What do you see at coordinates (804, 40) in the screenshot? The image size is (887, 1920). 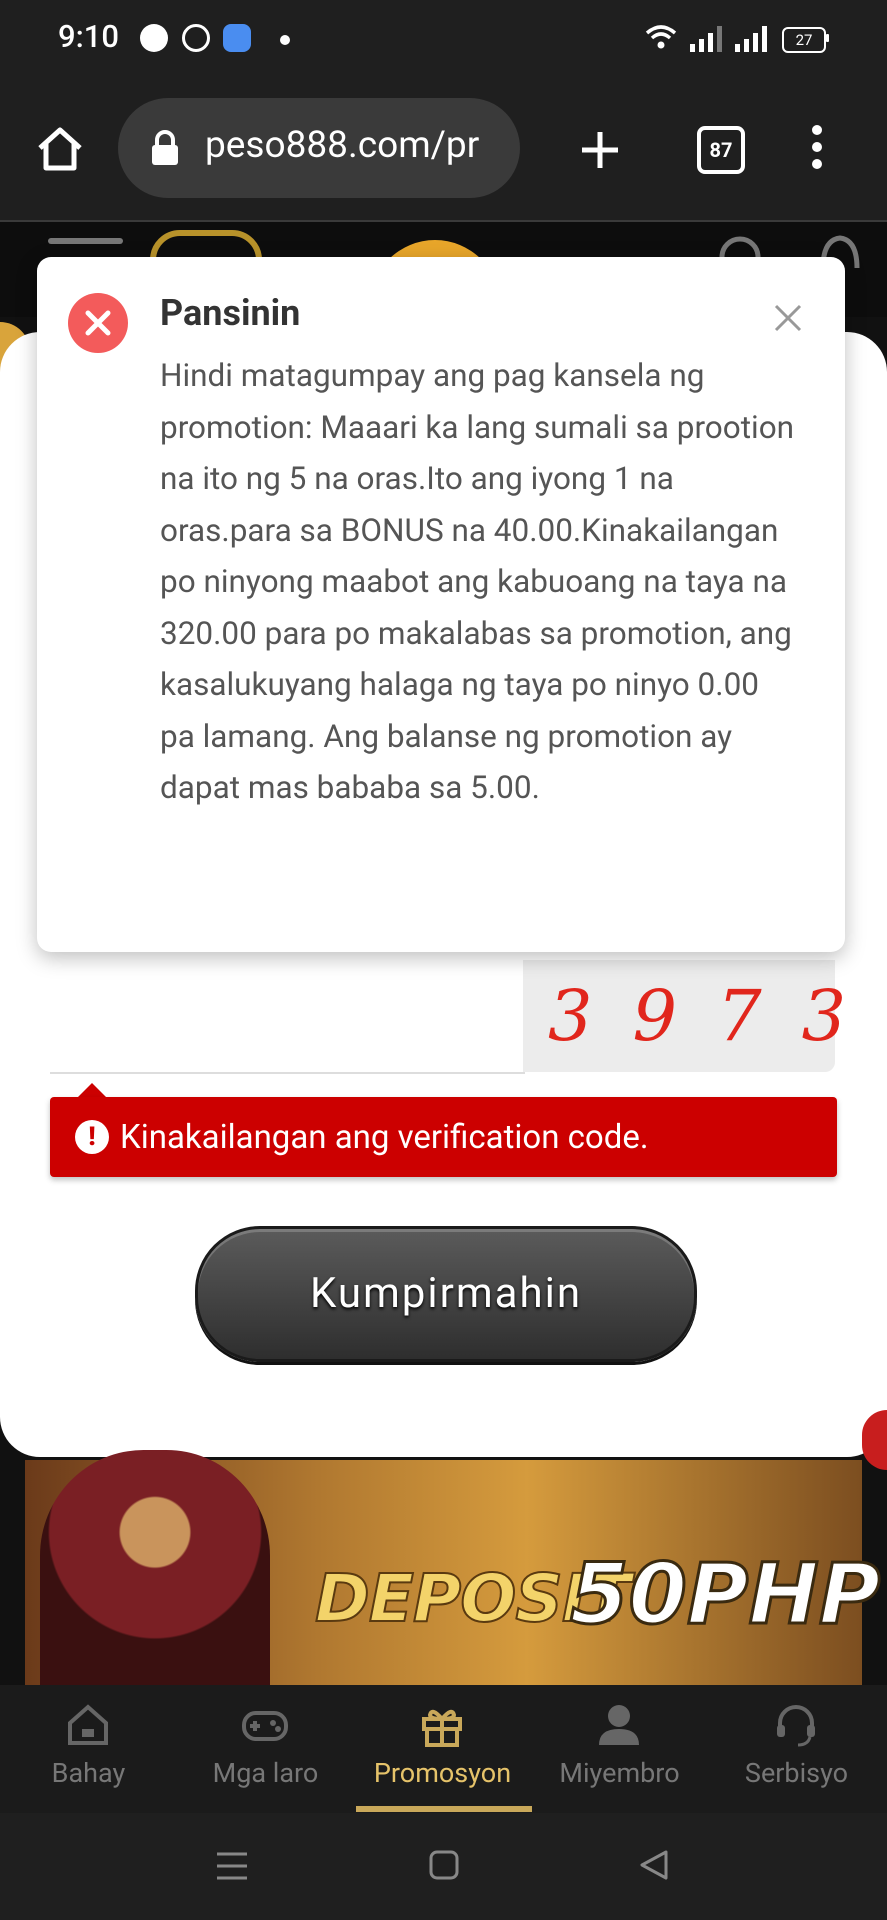 I see `battery-icon: 27` at bounding box center [804, 40].